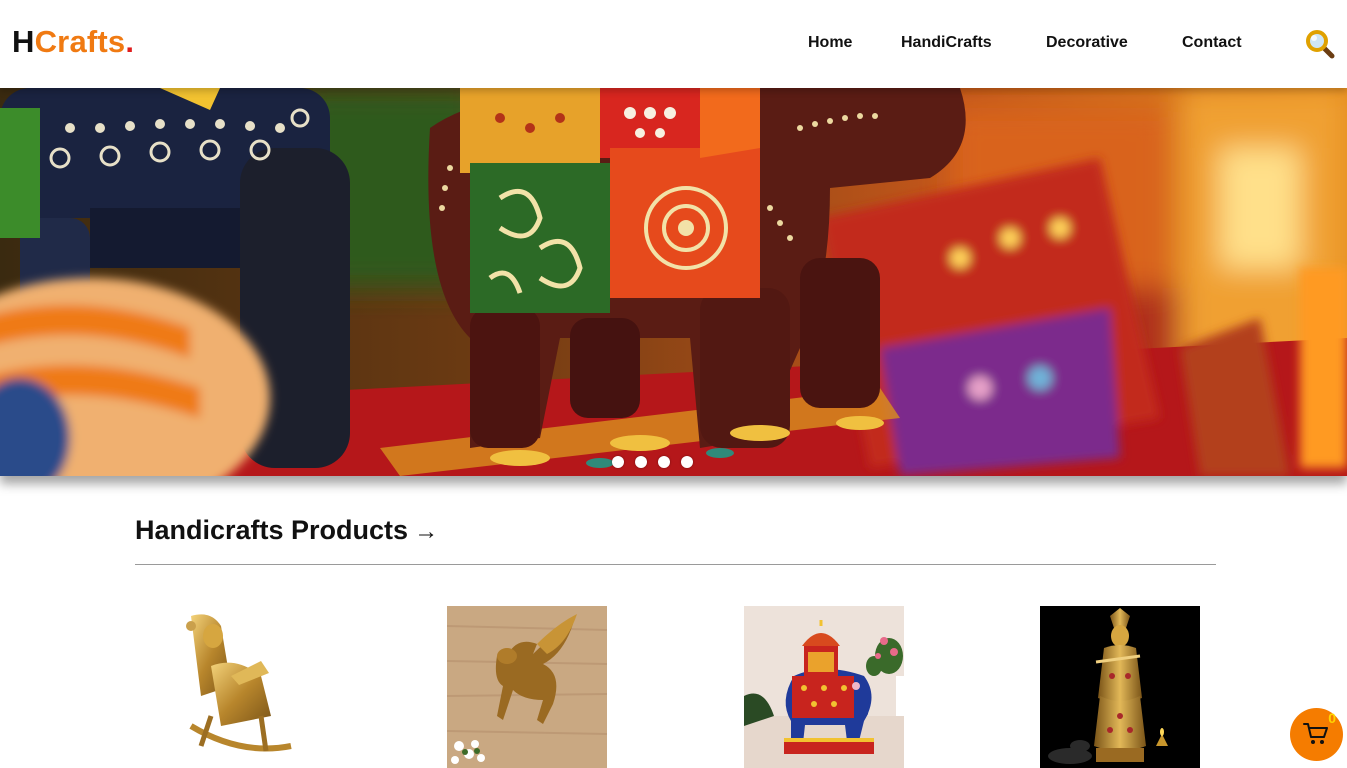  I want to click on product-card-pegasus, so click(527, 687).